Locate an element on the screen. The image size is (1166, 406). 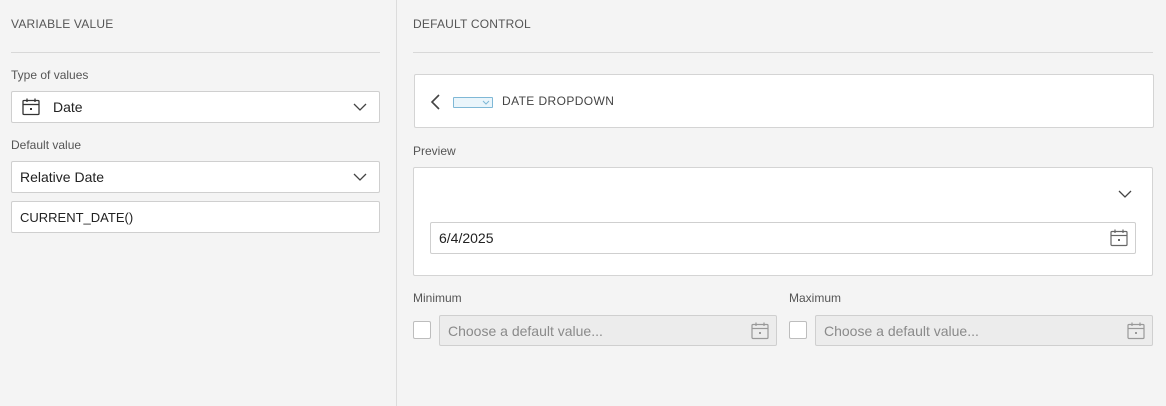
maximum-label: Maximum is located at coordinates (815, 298).